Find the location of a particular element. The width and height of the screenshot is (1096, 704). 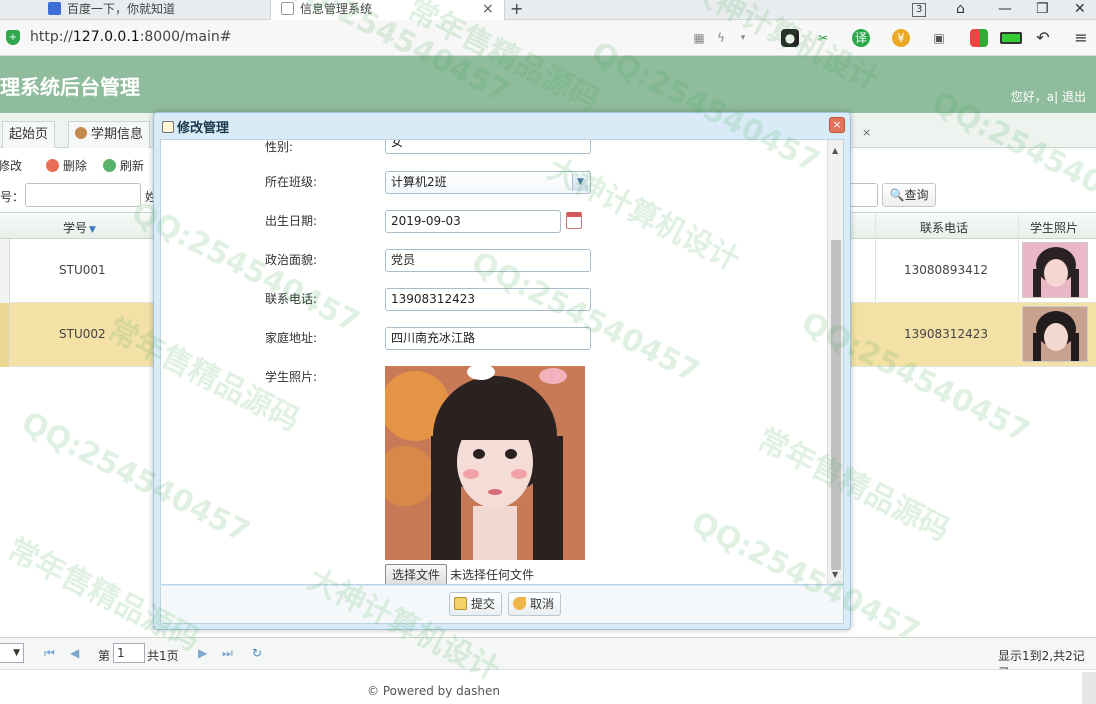

col-student-no: 学号 ▼ is located at coordinates (79, 227).